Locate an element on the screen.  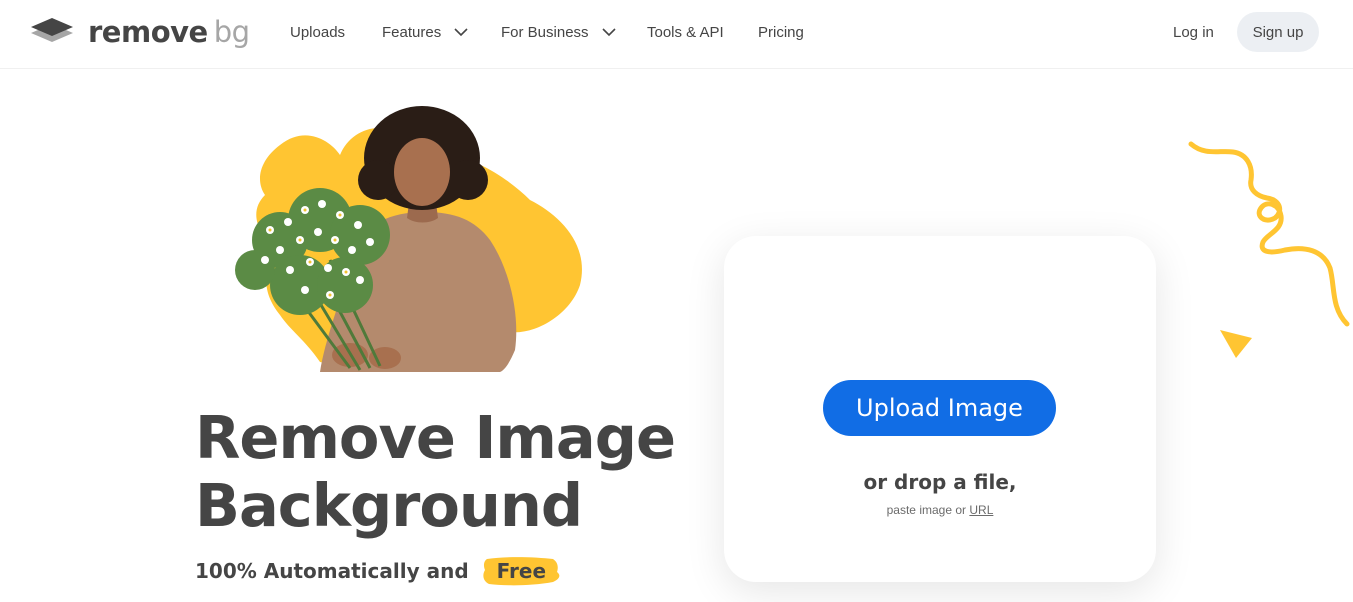
nav-label: Pricing is located at coordinates (781, 32).